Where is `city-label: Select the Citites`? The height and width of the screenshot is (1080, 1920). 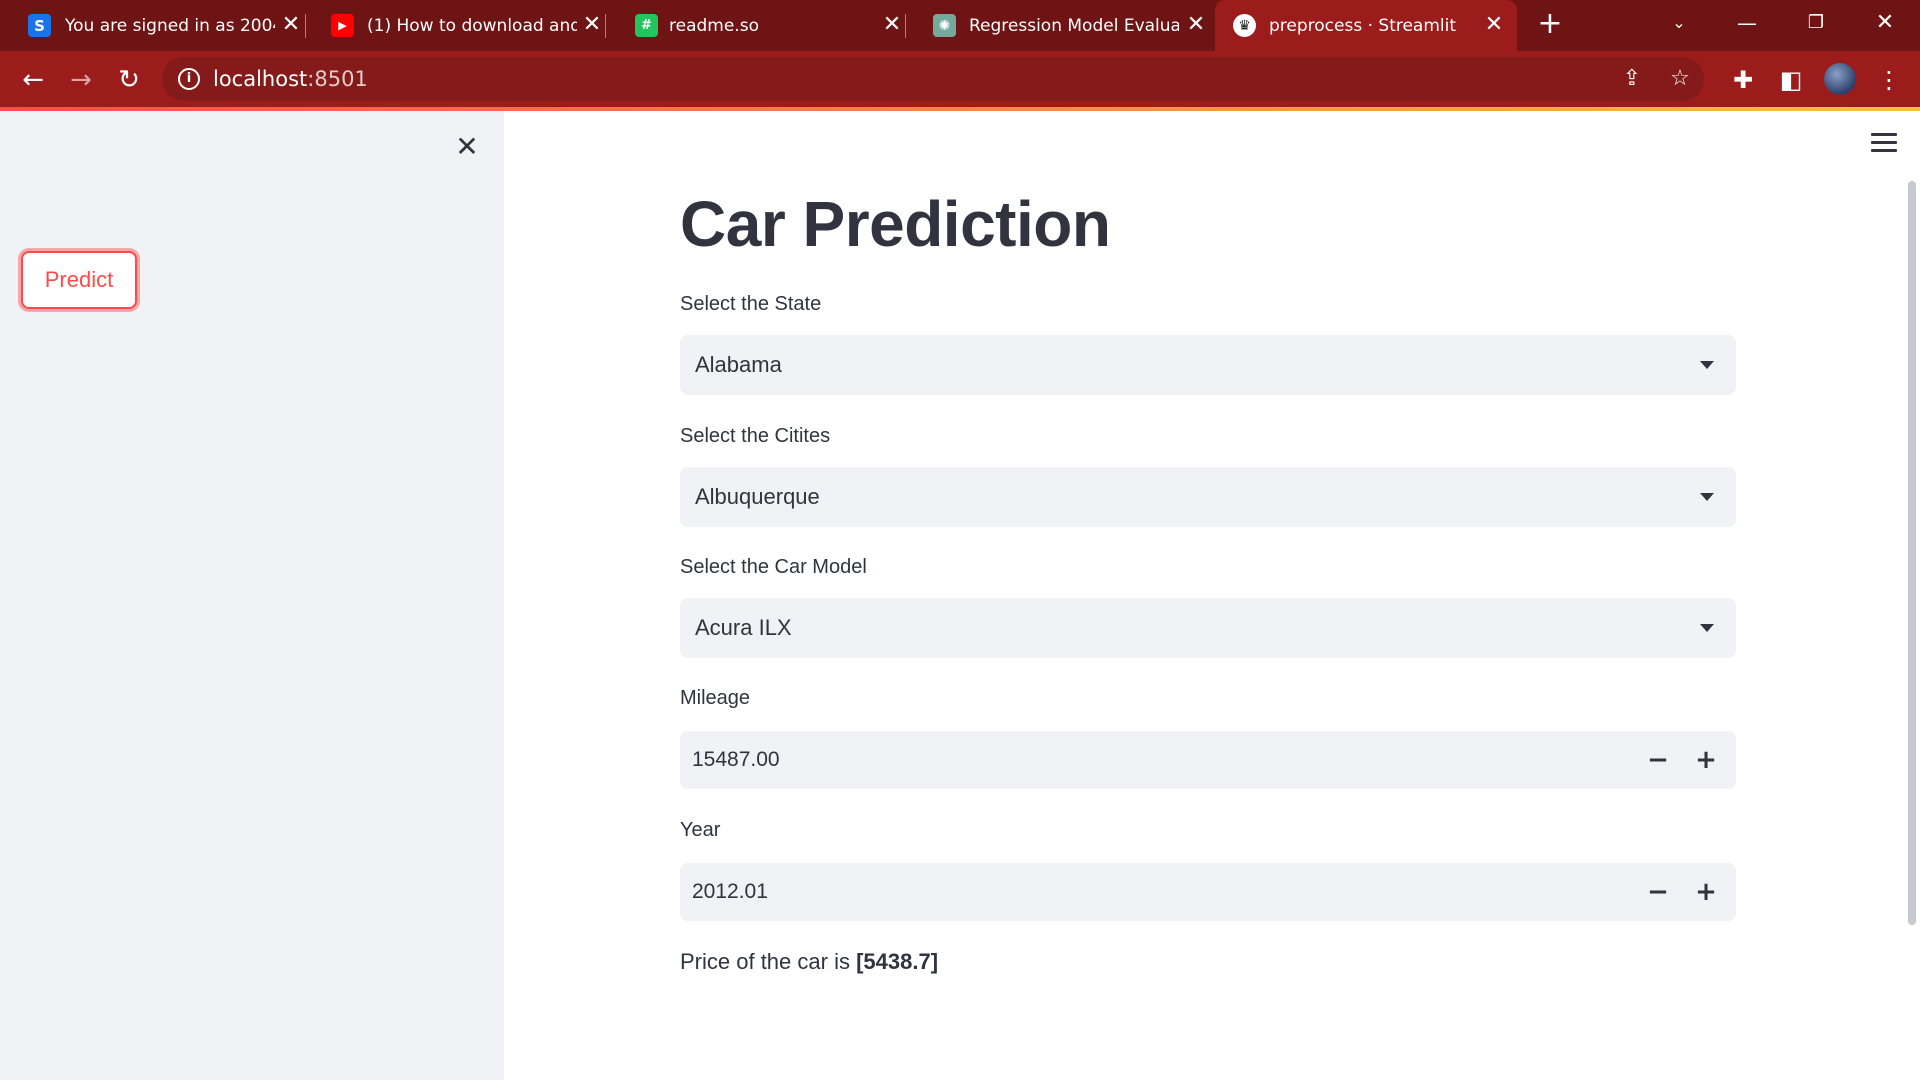 city-label: Select the Citites is located at coordinates (755, 436).